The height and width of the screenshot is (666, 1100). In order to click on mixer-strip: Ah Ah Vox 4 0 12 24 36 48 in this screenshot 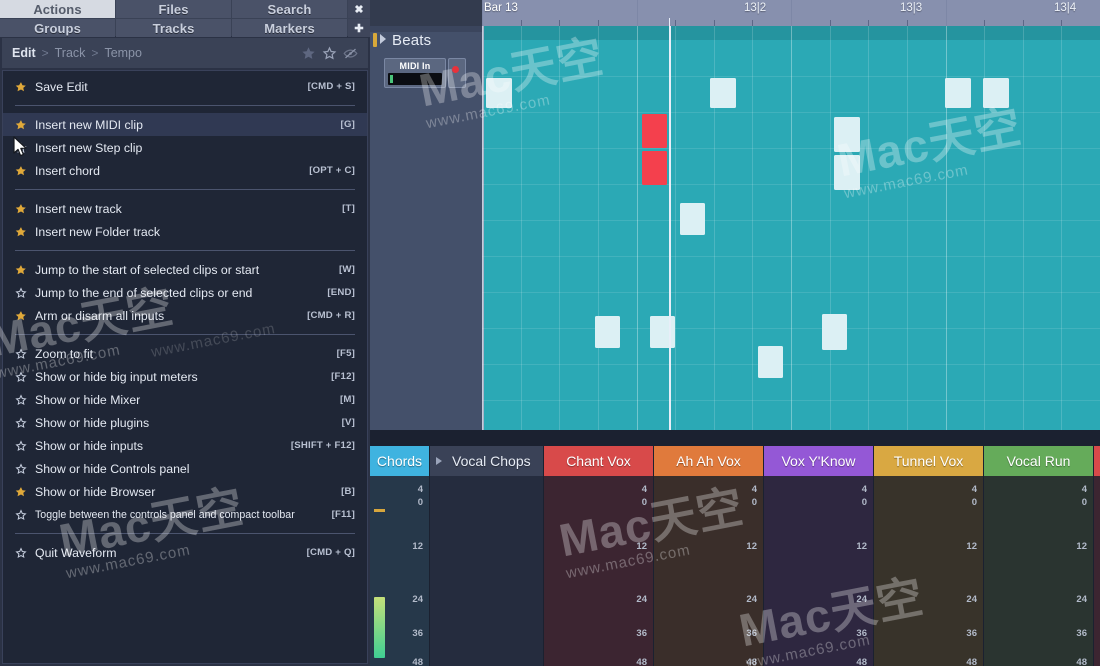, I will do `click(709, 556)`.